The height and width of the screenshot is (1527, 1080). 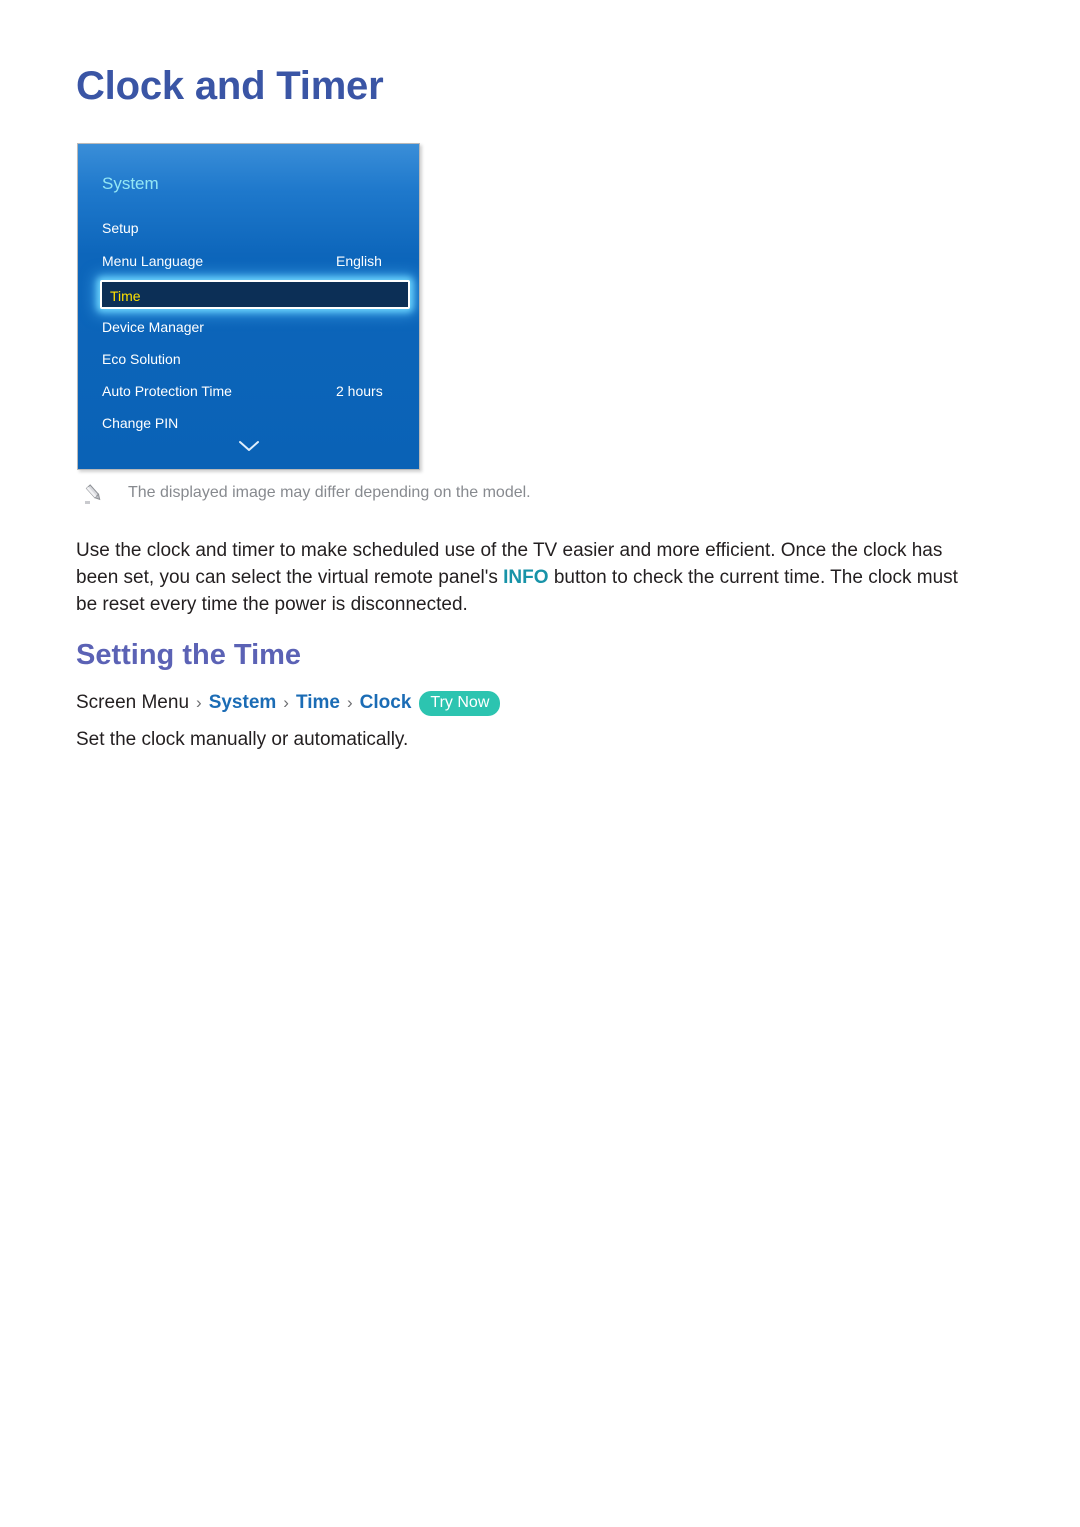 What do you see at coordinates (248, 327) in the screenshot?
I see `tv-menu-item-device-manager: Device Manager` at bounding box center [248, 327].